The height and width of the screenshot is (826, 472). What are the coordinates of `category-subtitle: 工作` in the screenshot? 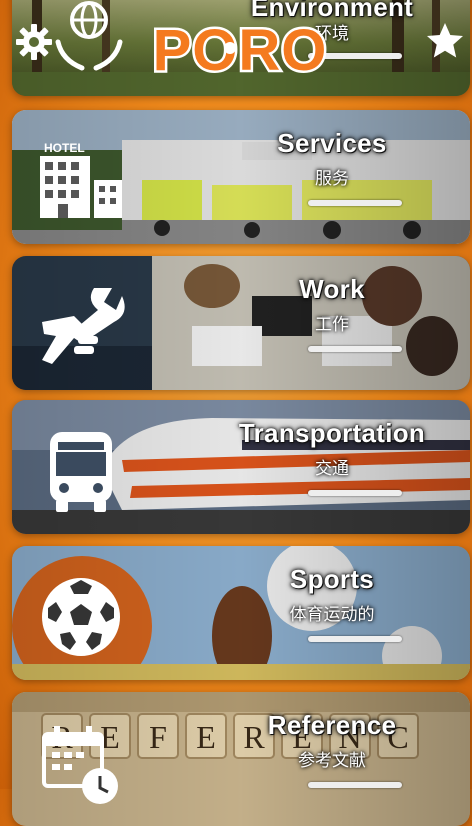 It's located at (332, 325).